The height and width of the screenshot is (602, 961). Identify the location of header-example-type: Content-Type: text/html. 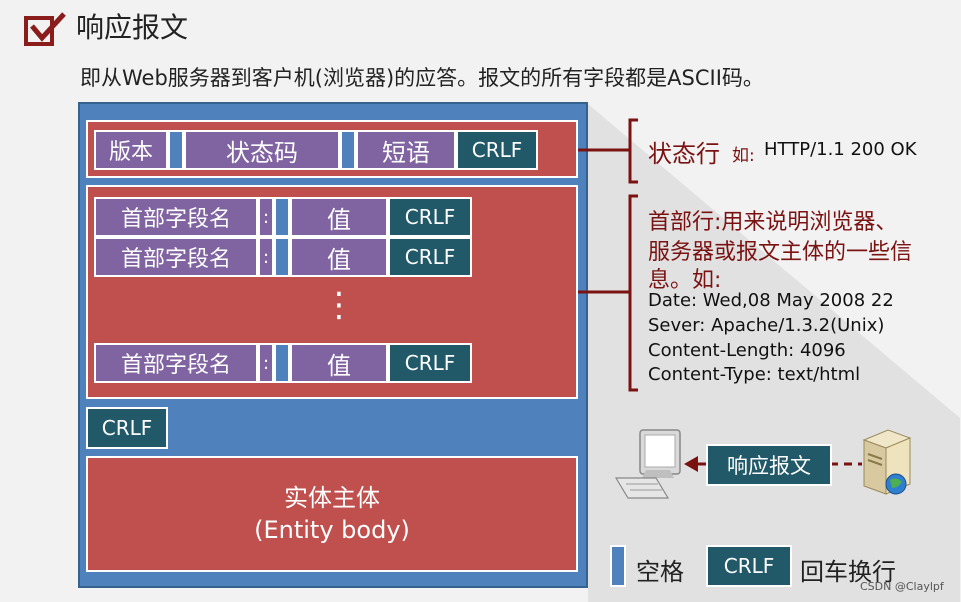
(754, 374).